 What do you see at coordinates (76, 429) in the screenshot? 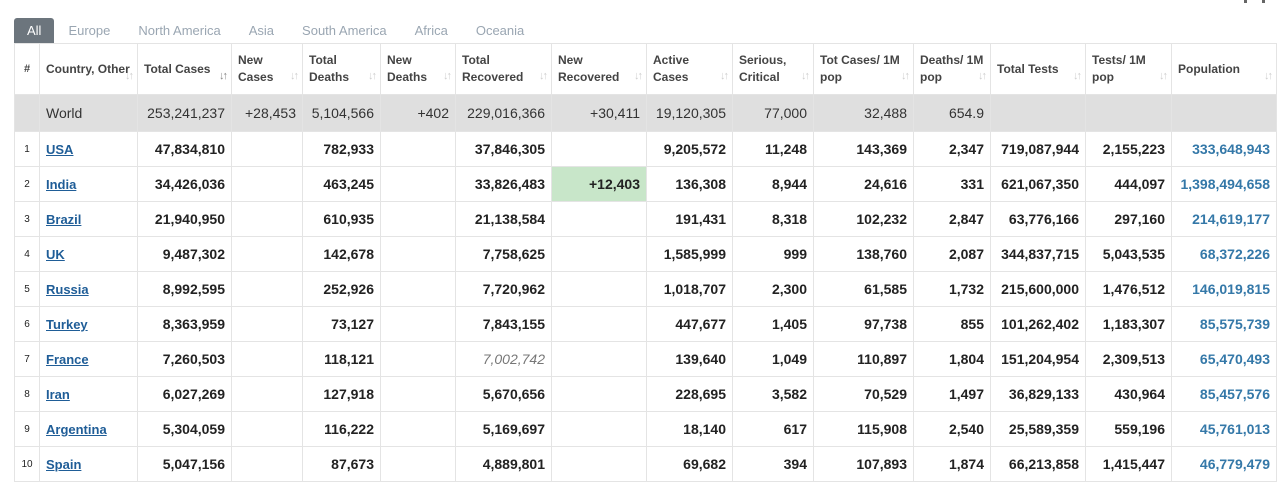
I see `country-link: Argentina` at bounding box center [76, 429].